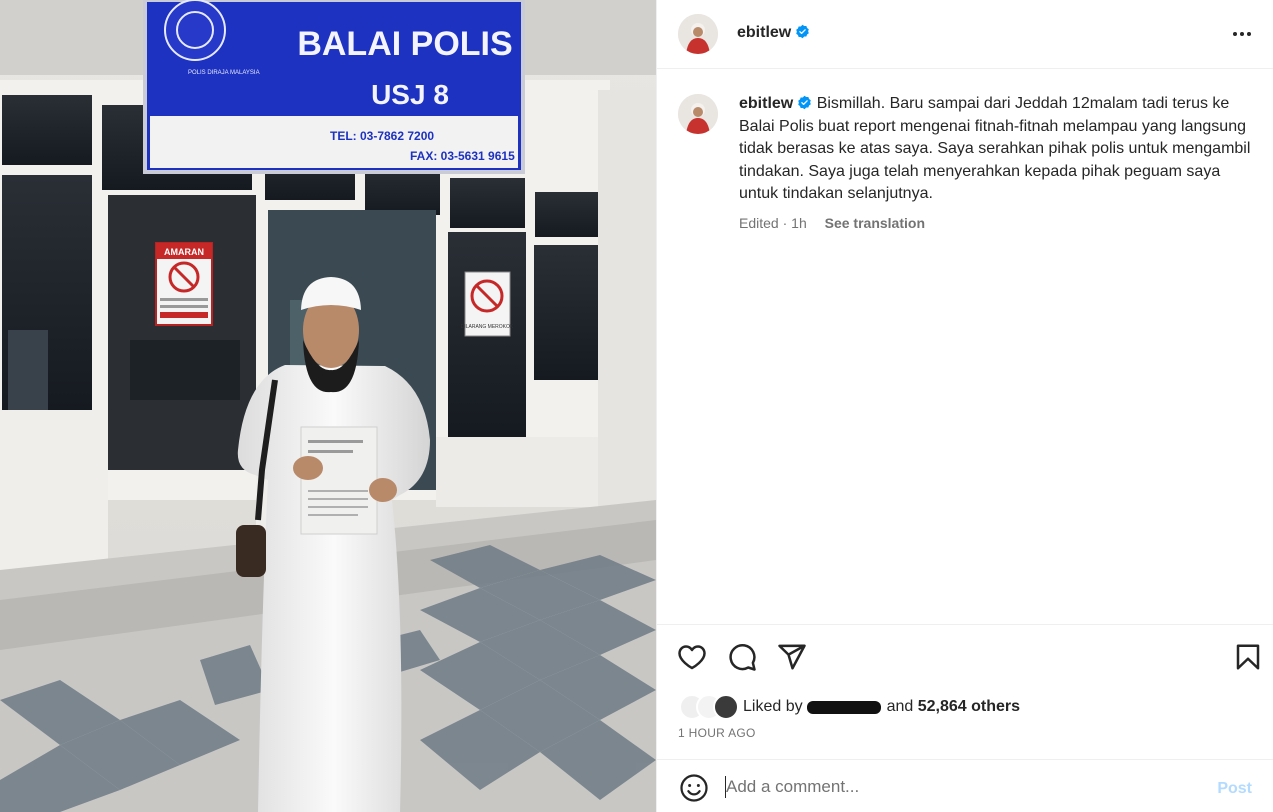 Image resolution: width=1273 pixels, height=812 pixels. I want to click on emoji-button, so click(694, 788).